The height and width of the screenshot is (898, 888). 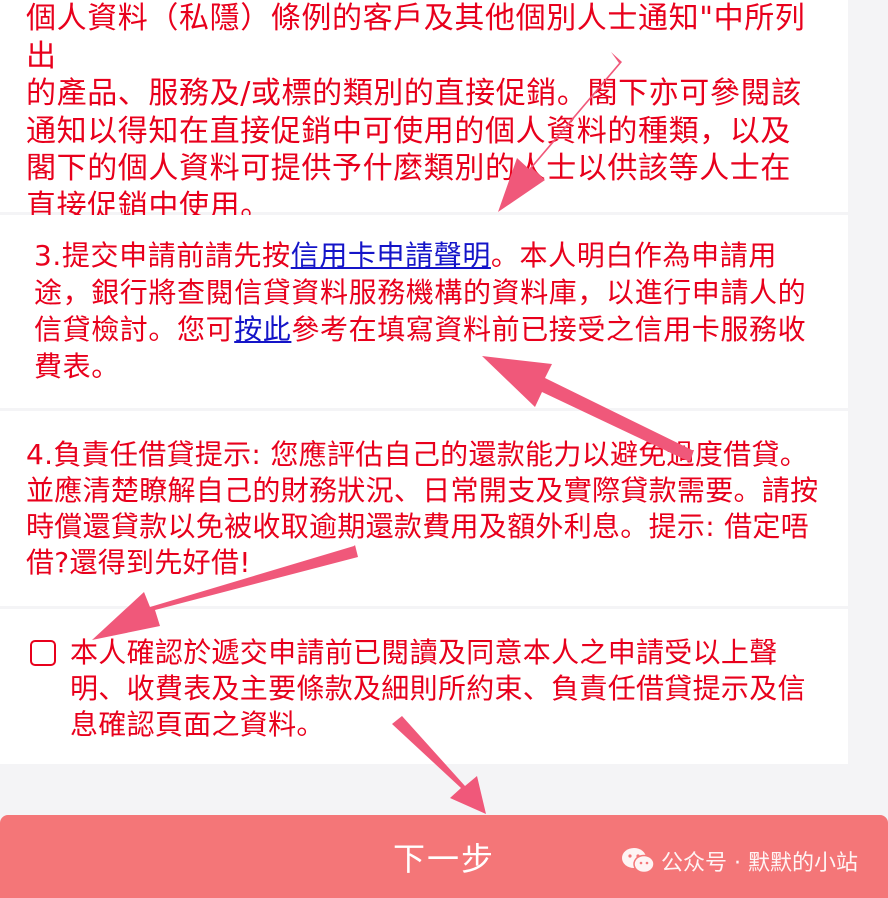 I want to click on watermark: 公众号 · 默默的小站, so click(x=739, y=861).